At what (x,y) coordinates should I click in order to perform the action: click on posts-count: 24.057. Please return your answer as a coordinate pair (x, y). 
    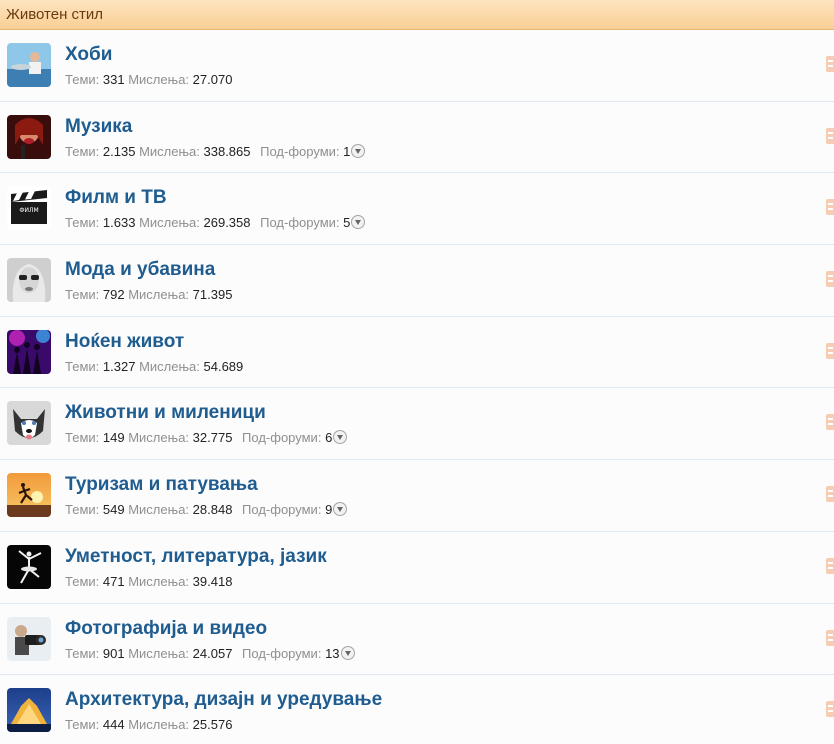
    Looking at the image, I should click on (212, 653).